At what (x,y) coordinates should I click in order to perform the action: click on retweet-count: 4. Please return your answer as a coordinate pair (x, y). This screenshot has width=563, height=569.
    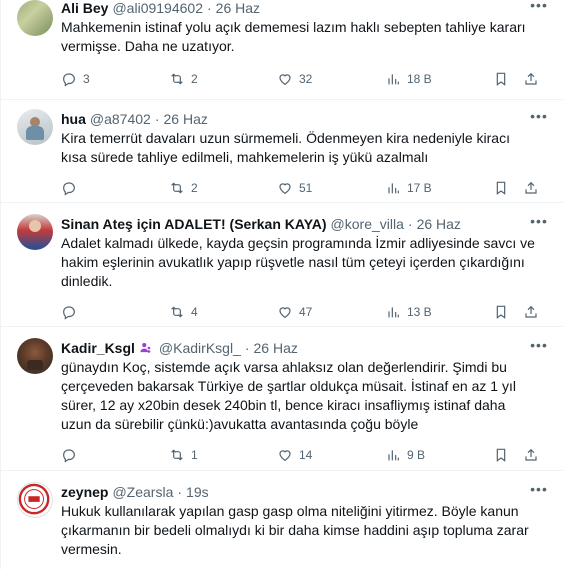
    Looking at the image, I should click on (194, 312).